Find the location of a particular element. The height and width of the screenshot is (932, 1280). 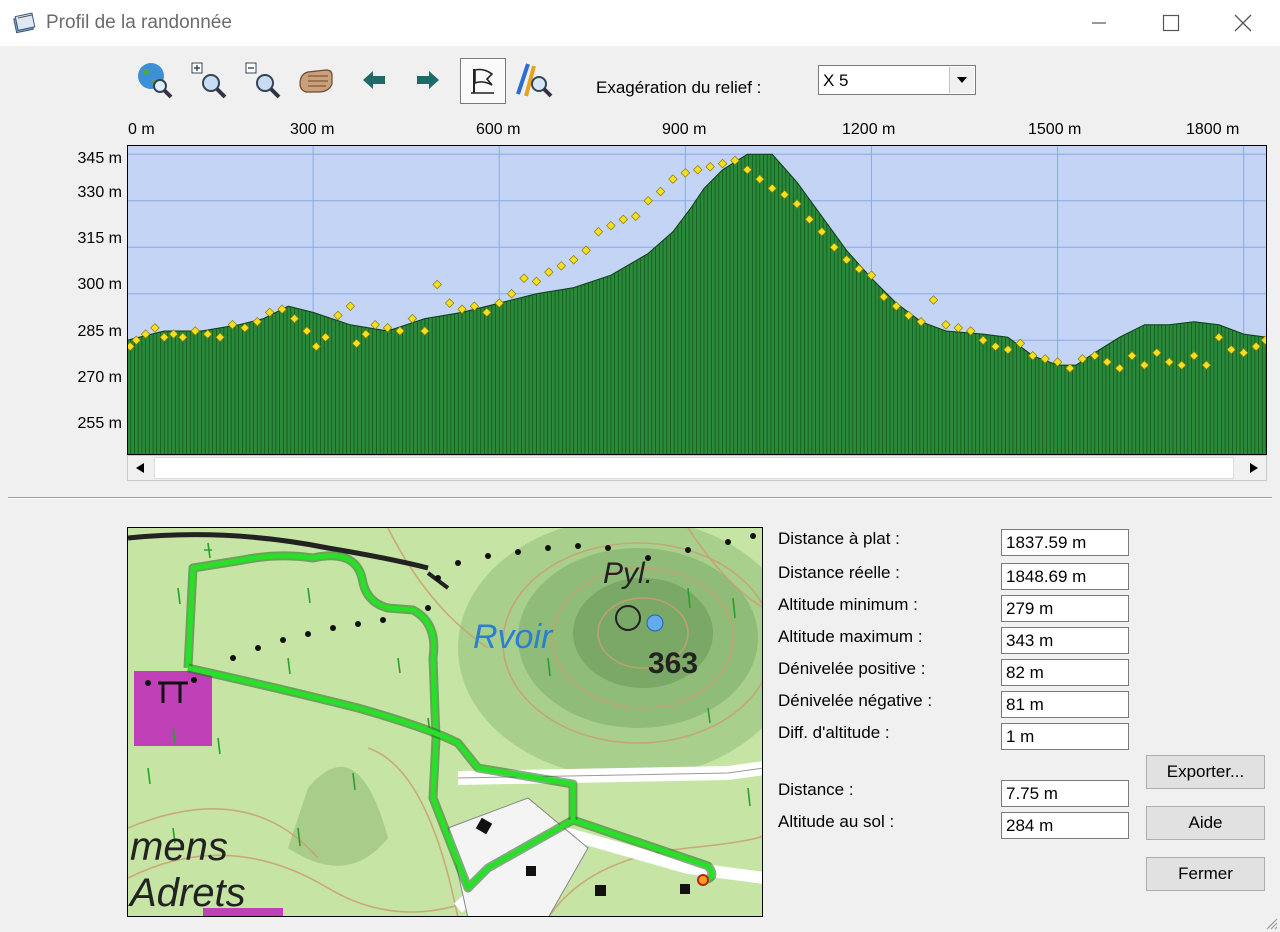

stat-value-field: 1837.59 m is located at coordinates (1065, 542).